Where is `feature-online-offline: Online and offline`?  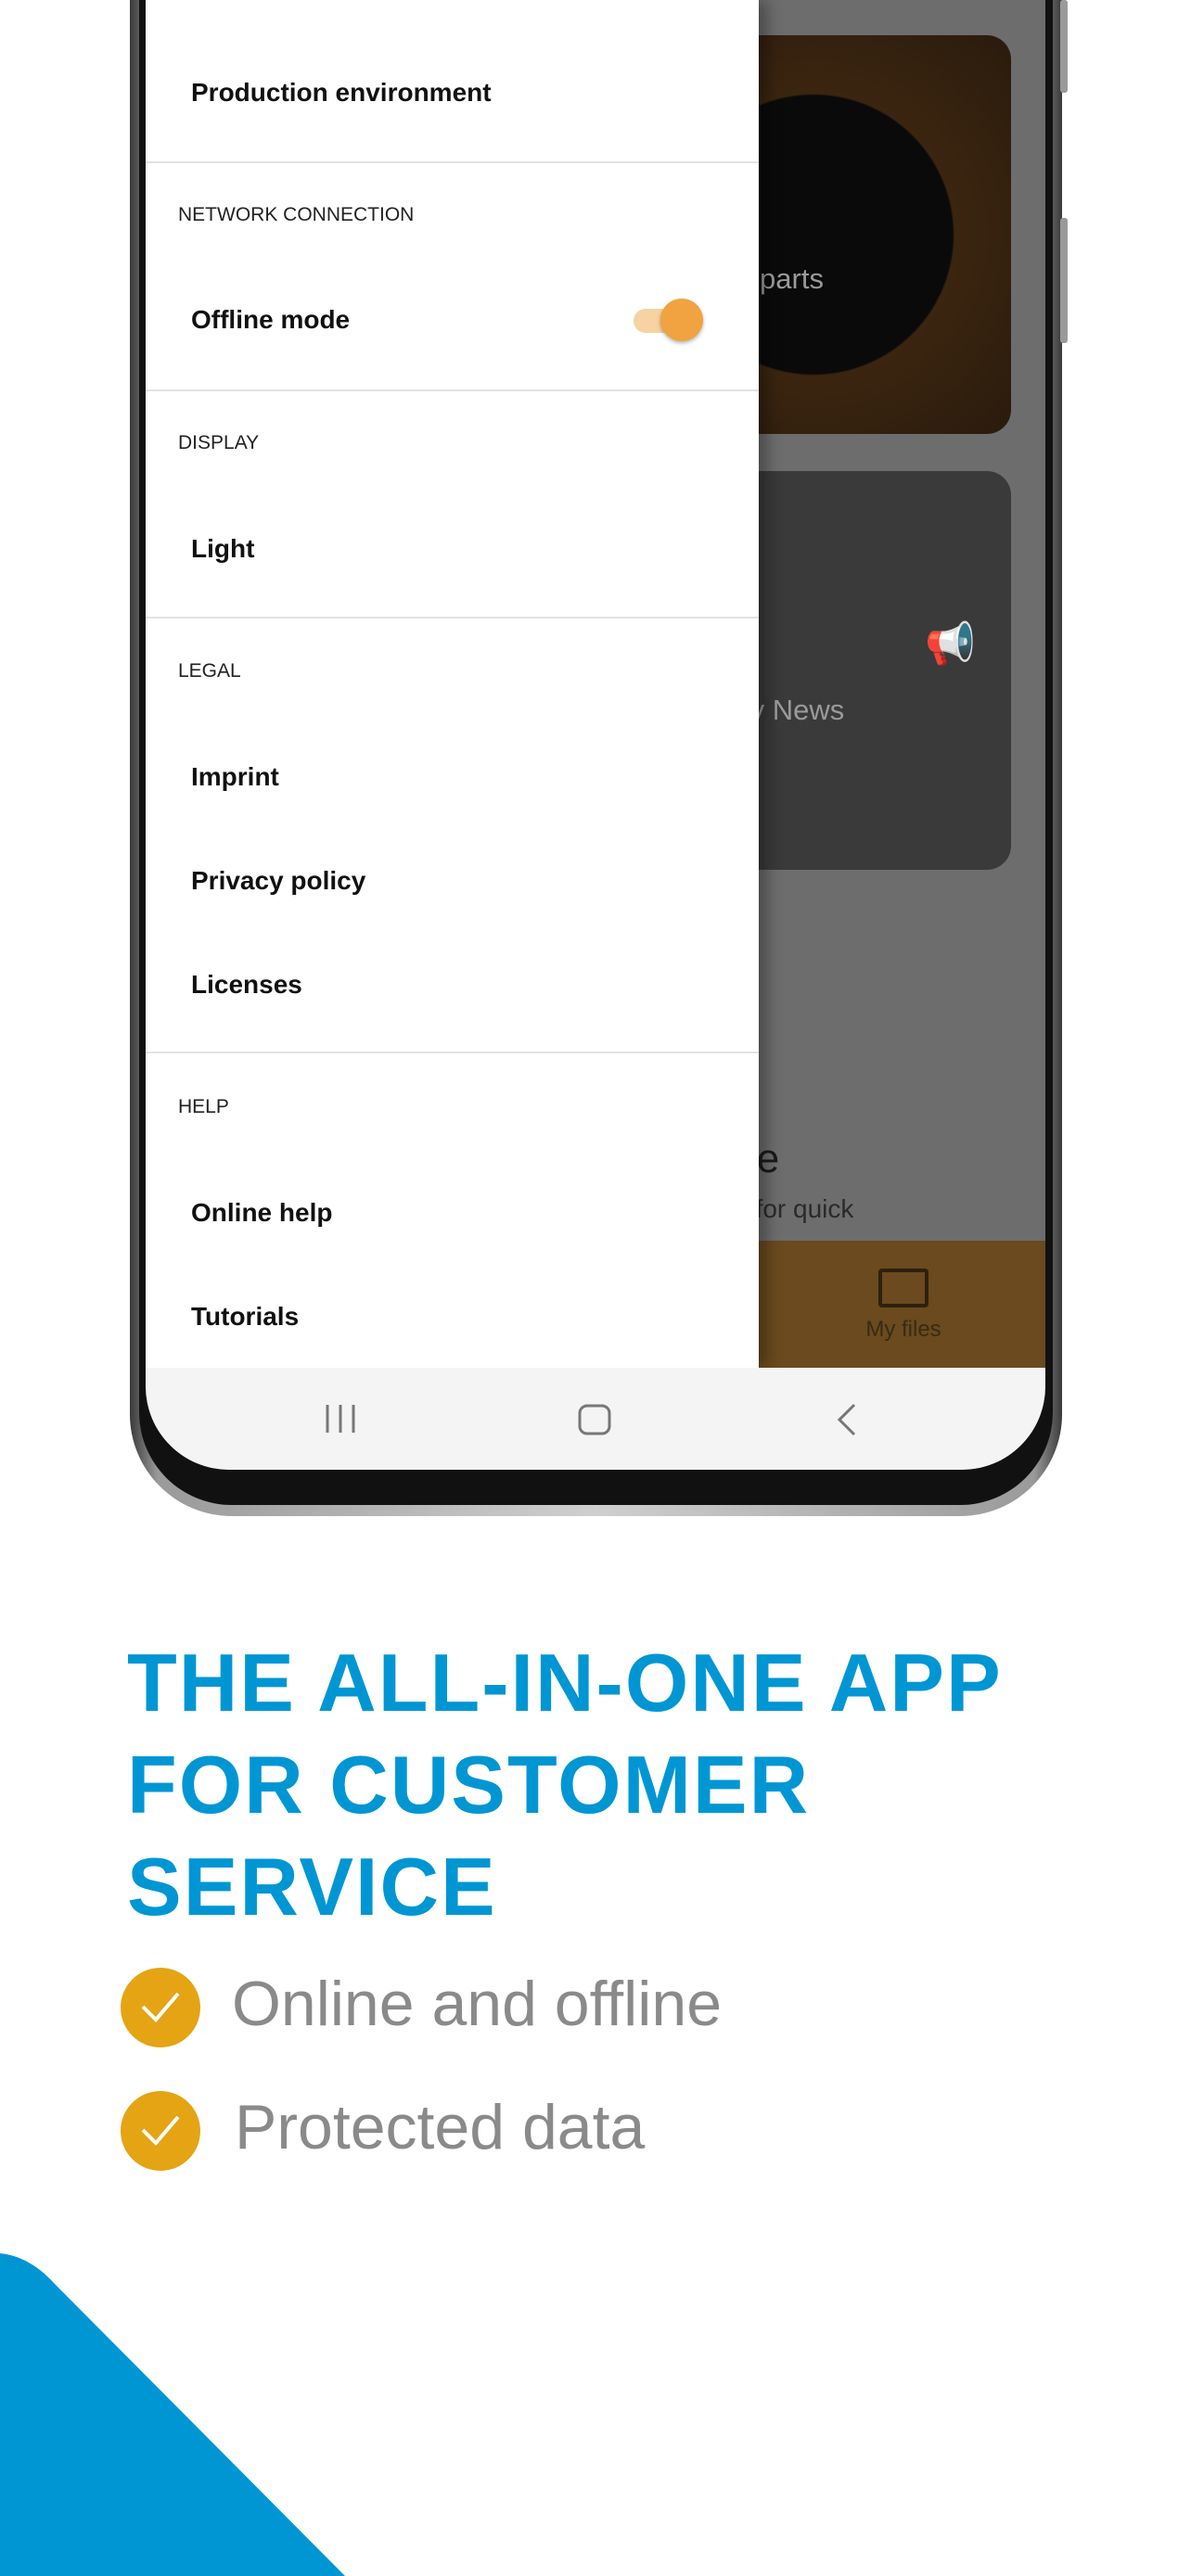 feature-online-offline: Online and offline is located at coordinates (477, 2004).